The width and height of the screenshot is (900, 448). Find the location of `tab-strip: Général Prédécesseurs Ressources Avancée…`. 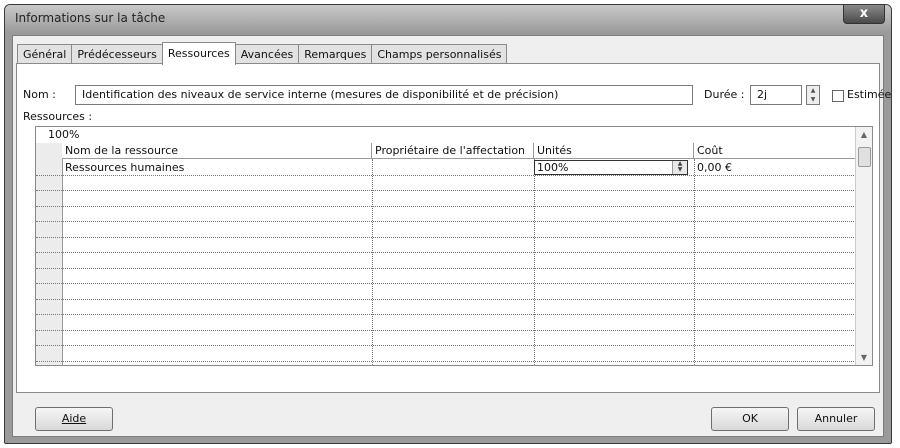

tab-strip: Général Prédécesseurs Ressources Avancée… is located at coordinates (262, 53).